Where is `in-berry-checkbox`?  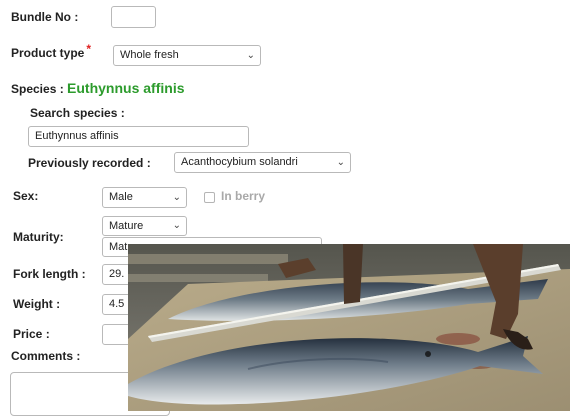
in-berry-checkbox is located at coordinates (209, 197).